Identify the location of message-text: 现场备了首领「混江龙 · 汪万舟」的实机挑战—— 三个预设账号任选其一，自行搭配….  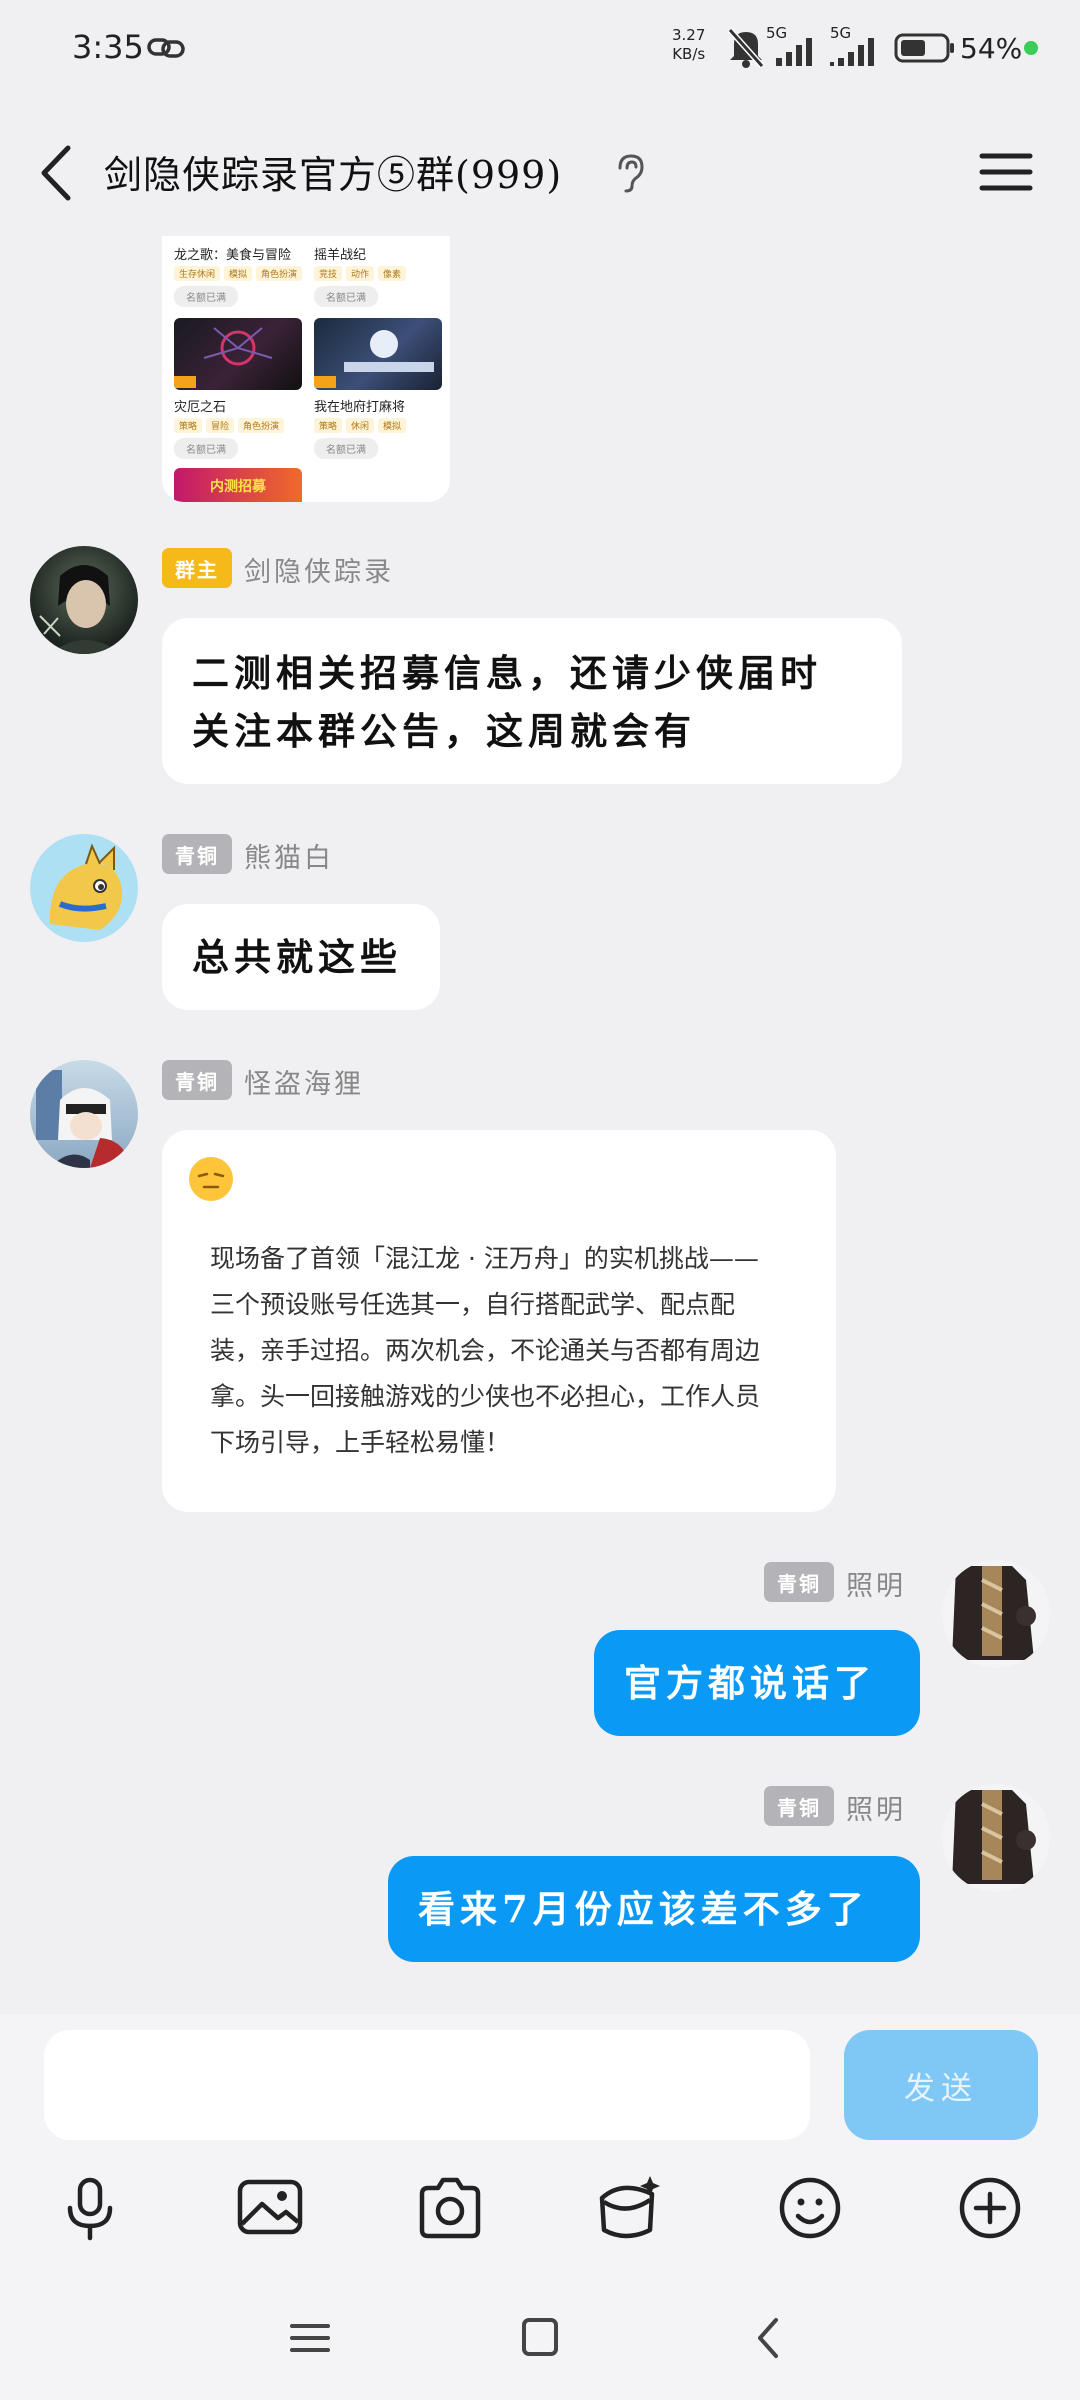
(485, 1351).